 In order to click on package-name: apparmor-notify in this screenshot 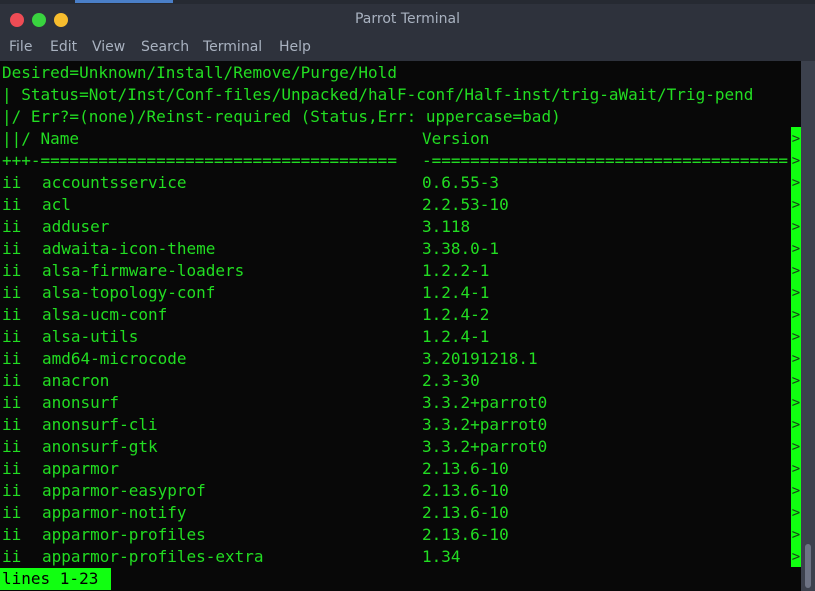, I will do `click(114, 512)`.